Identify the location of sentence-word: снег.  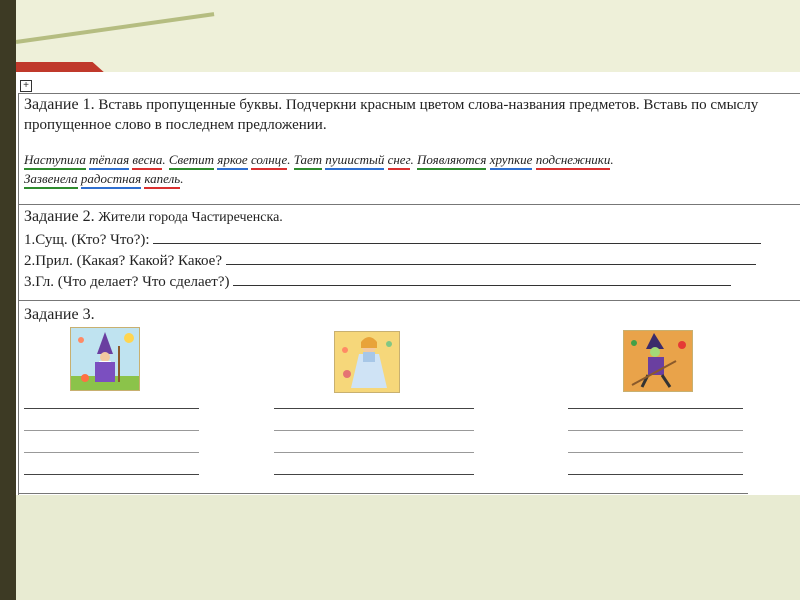
(399, 161).